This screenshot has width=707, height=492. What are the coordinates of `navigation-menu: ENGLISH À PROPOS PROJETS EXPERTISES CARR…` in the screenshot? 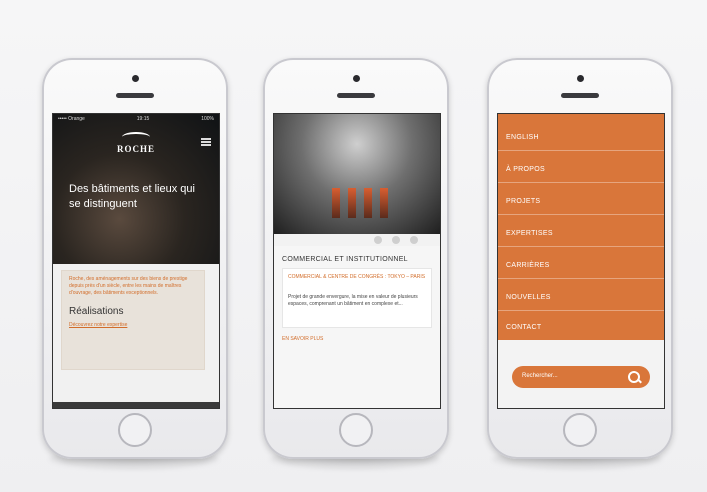 It's located at (581, 227).